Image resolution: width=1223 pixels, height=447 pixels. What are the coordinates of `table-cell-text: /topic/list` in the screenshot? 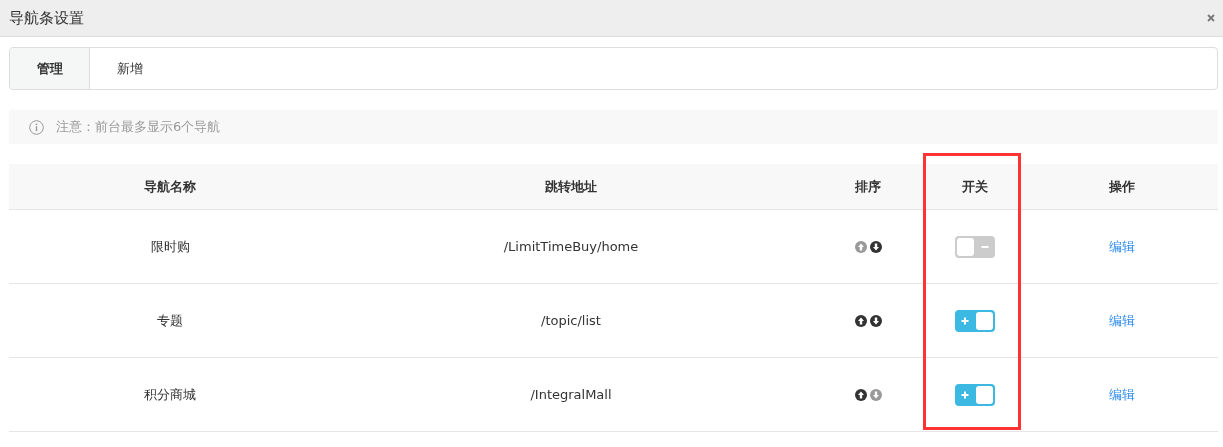 It's located at (571, 321).